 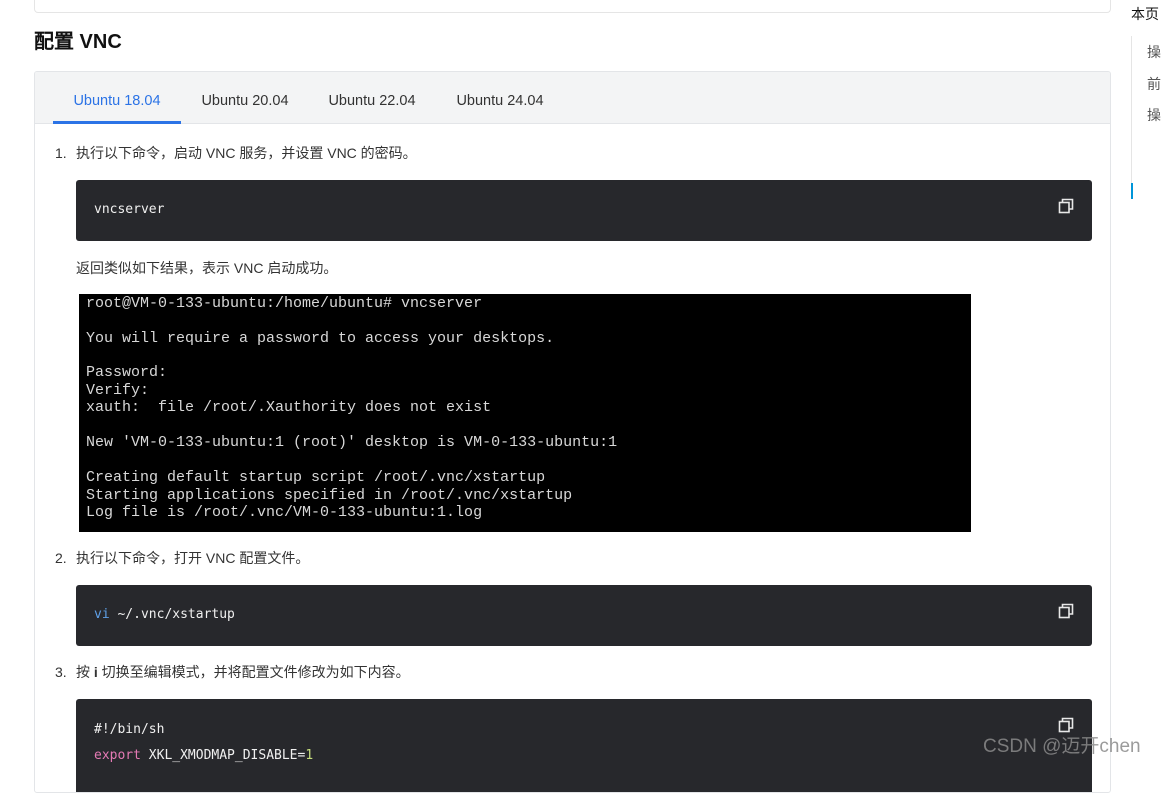 I want to click on step-1-text: 执行以下命令，启动 VNC 服务，并设置 VNC 的密码。, so click(x=246, y=153).